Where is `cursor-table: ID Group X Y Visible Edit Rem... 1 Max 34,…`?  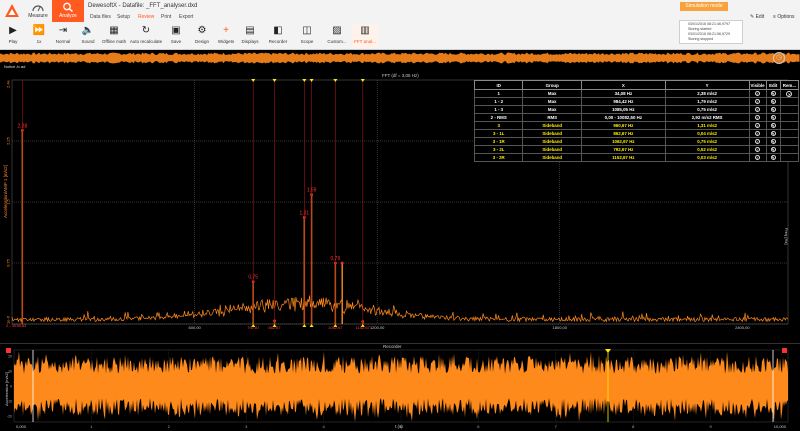 cursor-table: ID Group X Y Visible Edit Rem... 1 Max 34,… is located at coordinates (636, 121).